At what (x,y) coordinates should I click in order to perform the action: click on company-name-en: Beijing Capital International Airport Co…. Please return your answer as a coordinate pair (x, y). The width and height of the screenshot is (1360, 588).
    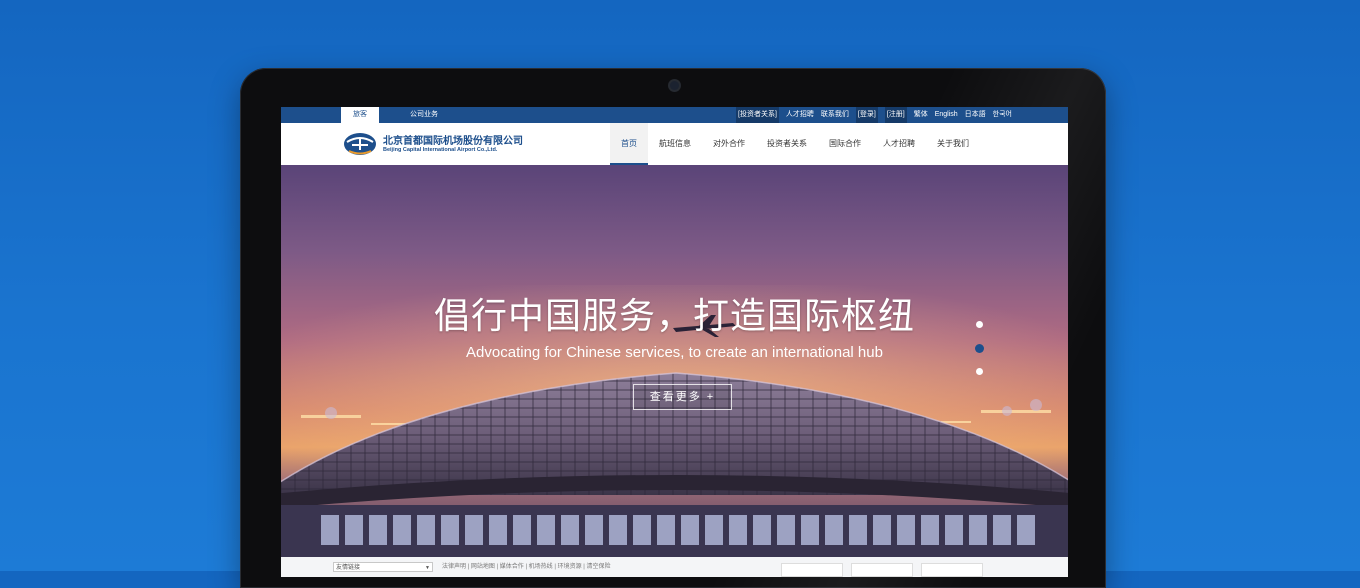
    Looking at the image, I should click on (440, 150).